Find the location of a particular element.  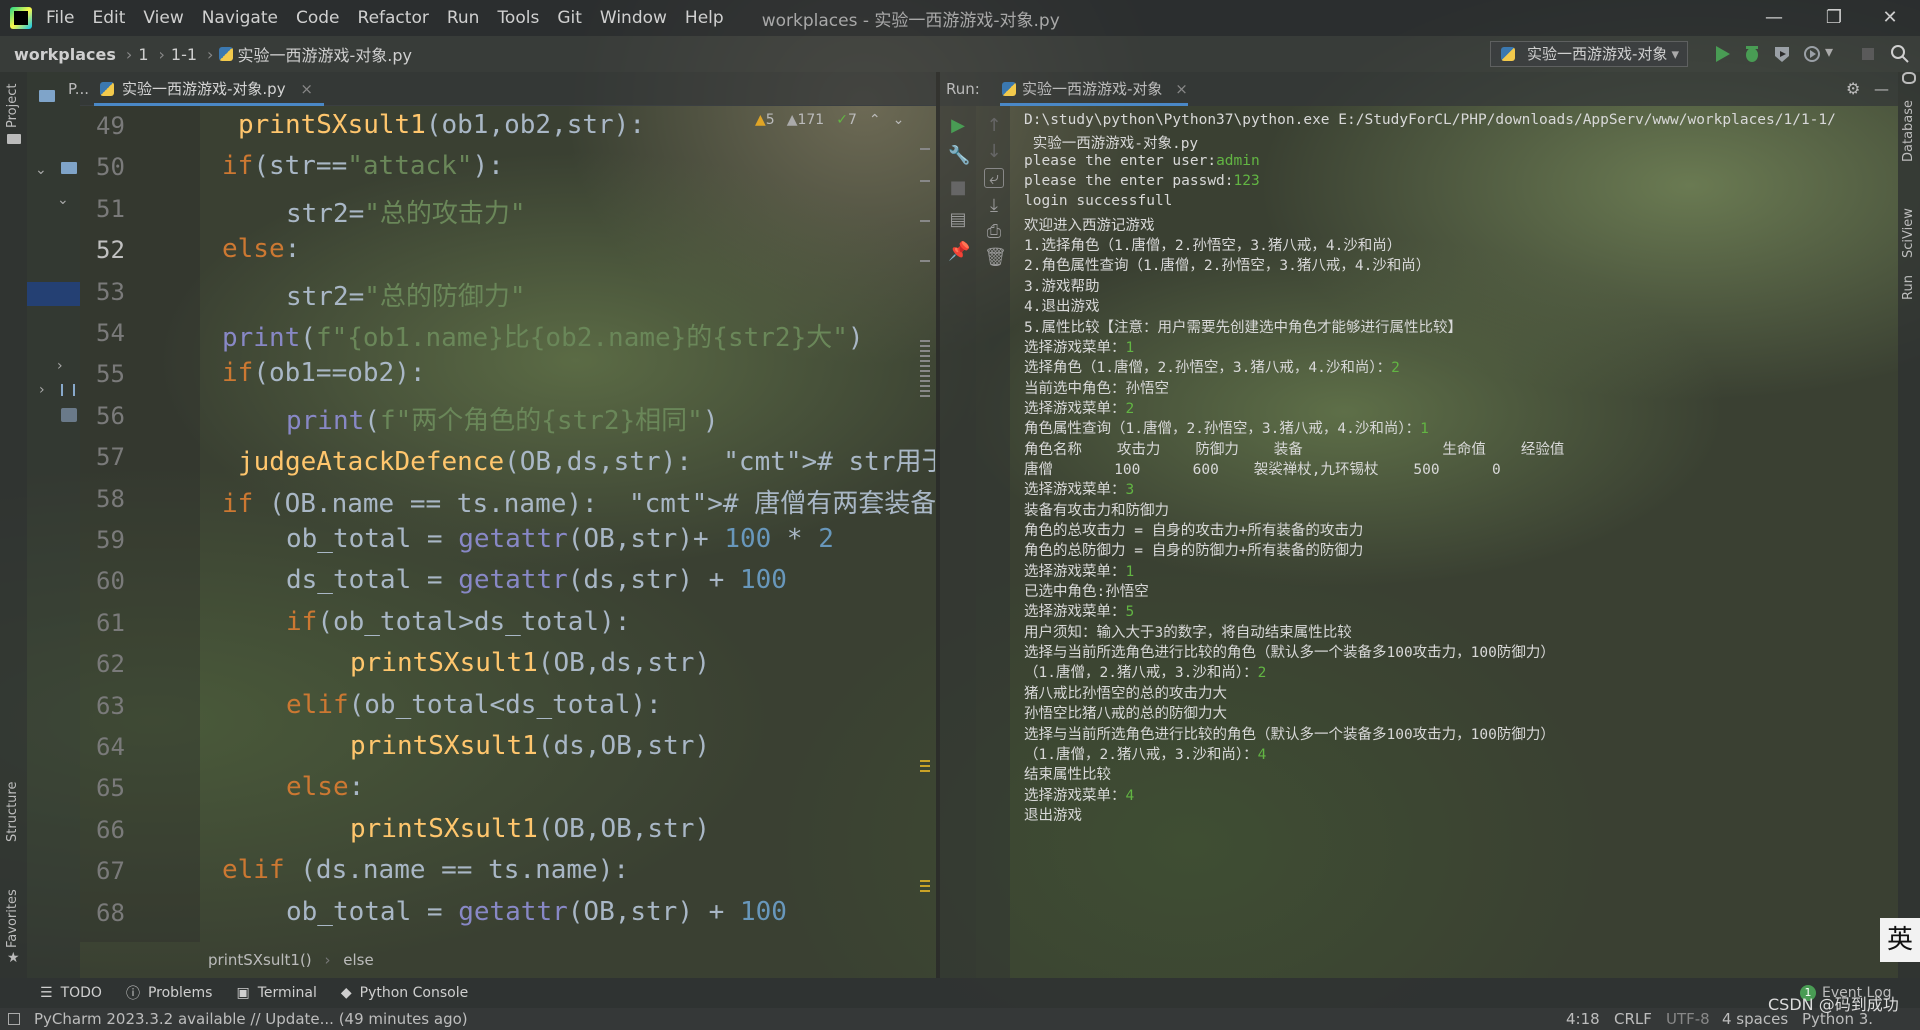

line-number: 62 is located at coordinates (121, 664).